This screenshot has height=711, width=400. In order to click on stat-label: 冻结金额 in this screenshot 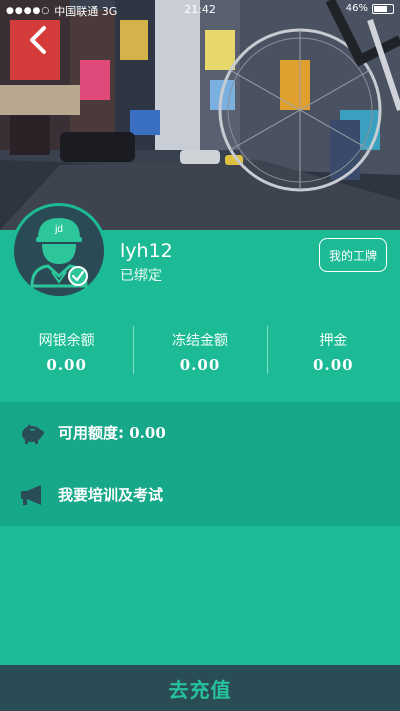, I will do `click(199, 341)`.